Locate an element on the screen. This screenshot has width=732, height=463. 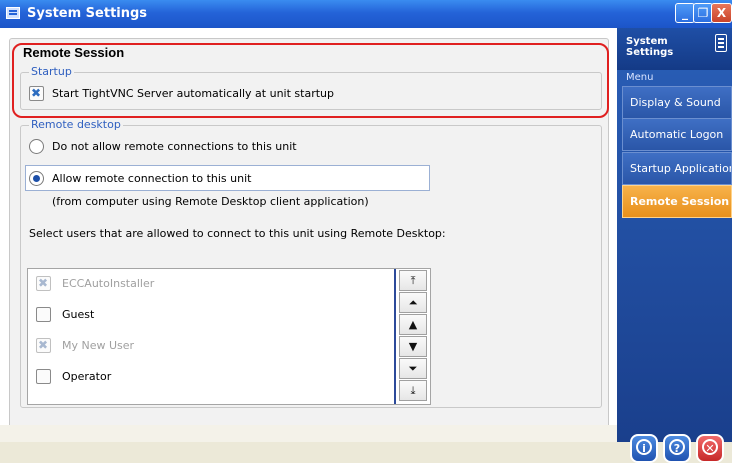
allow-remote-radio is located at coordinates (36, 178).